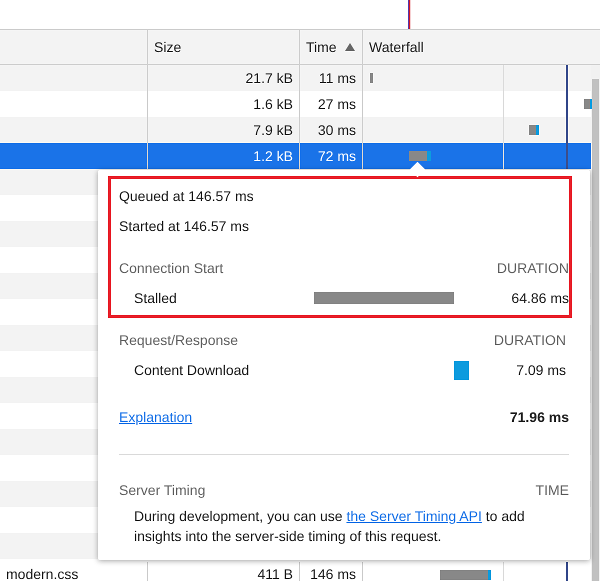 The image size is (600, 581). I want to click on phase-label: Stalled, so click(155, 298).